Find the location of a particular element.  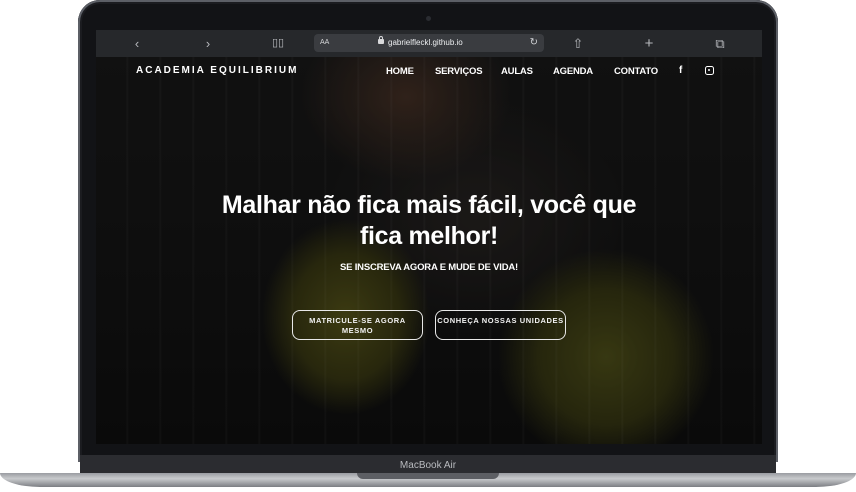

back-icon: ‹ is located at coordinates (137, 43).